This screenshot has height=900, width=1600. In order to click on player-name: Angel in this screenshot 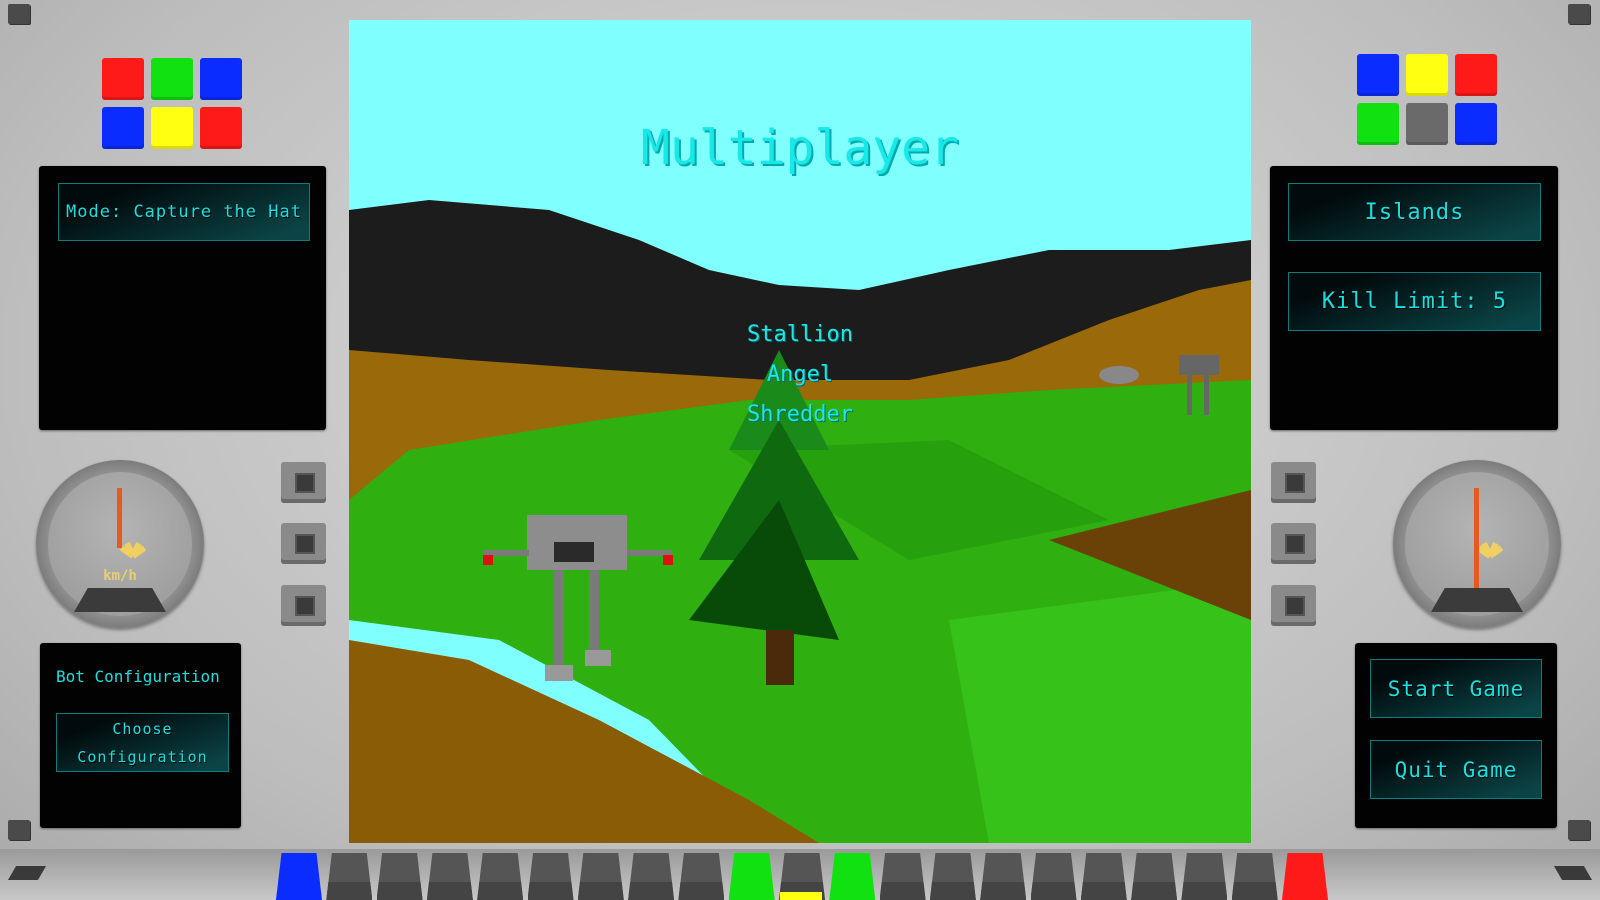, I will do `click(800, 374)`.